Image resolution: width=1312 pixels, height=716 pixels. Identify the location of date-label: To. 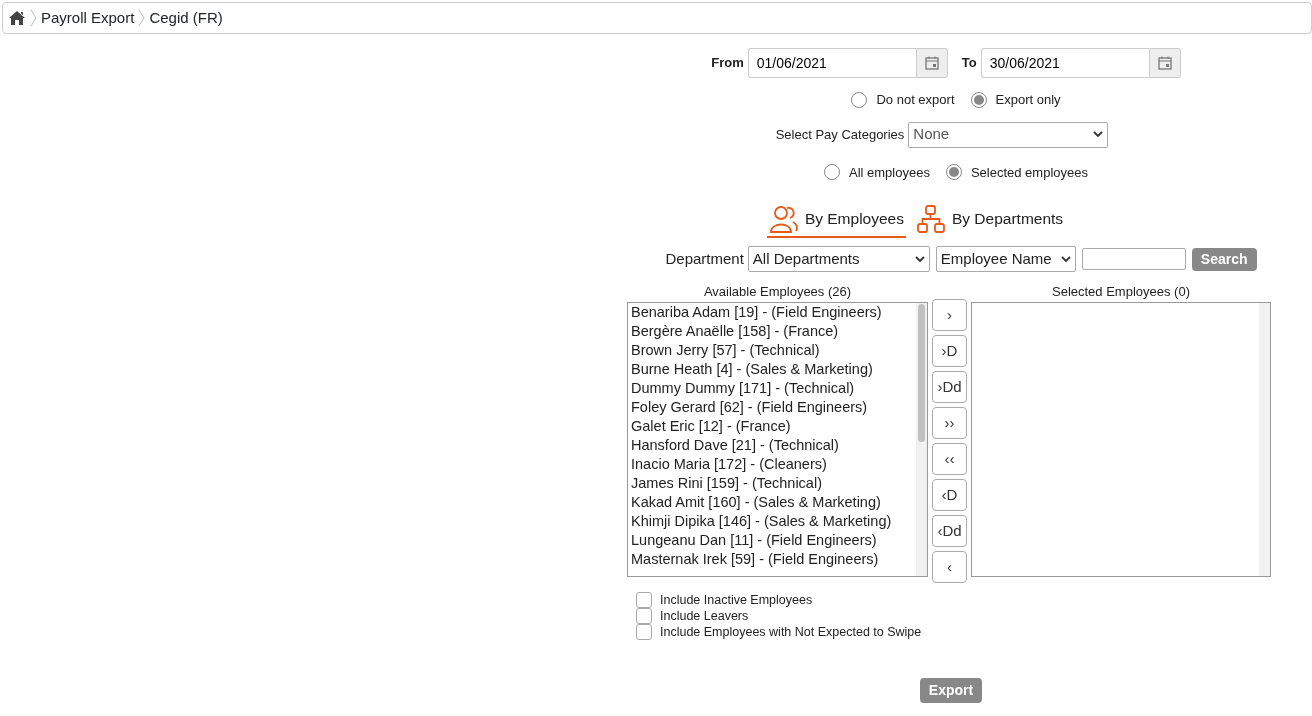
(969, 63).